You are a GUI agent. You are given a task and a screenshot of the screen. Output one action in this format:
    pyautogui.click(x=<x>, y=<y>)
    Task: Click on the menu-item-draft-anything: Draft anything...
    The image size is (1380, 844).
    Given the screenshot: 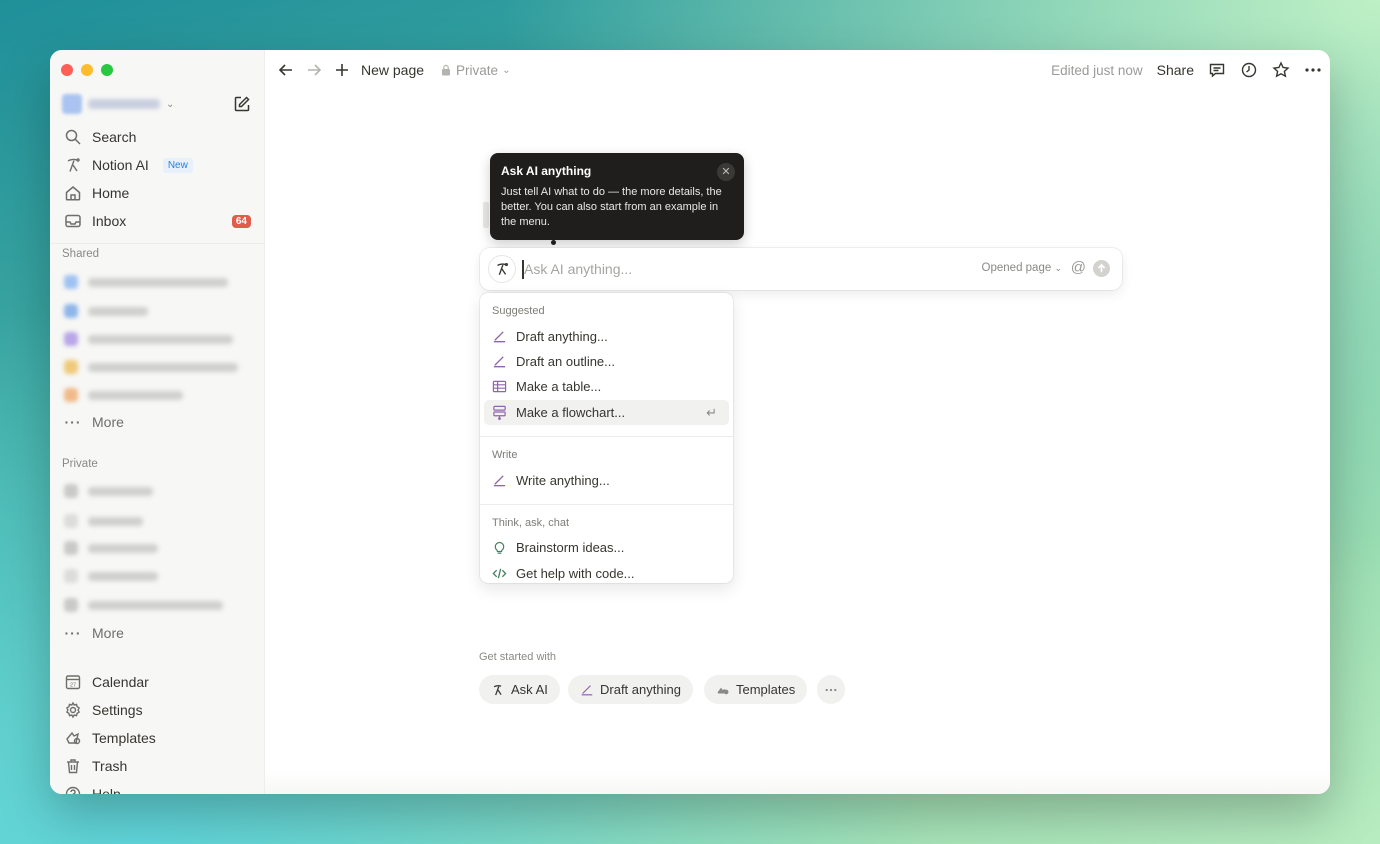 What is the action you would take?
    pyautogui.click(x=606, y=336)
    